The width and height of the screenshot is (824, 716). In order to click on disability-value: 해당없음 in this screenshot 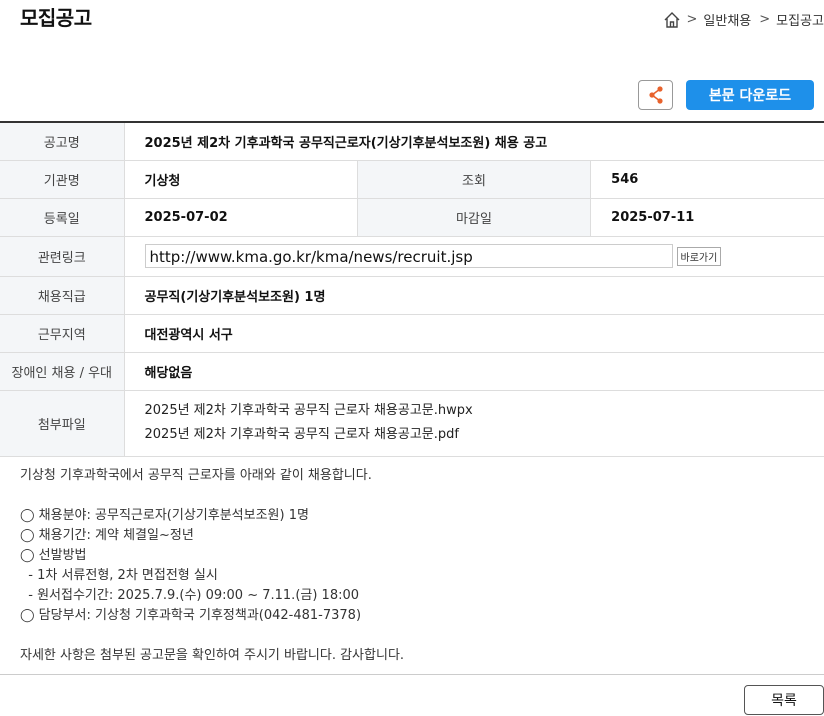, I will do `click(474, 371)`.